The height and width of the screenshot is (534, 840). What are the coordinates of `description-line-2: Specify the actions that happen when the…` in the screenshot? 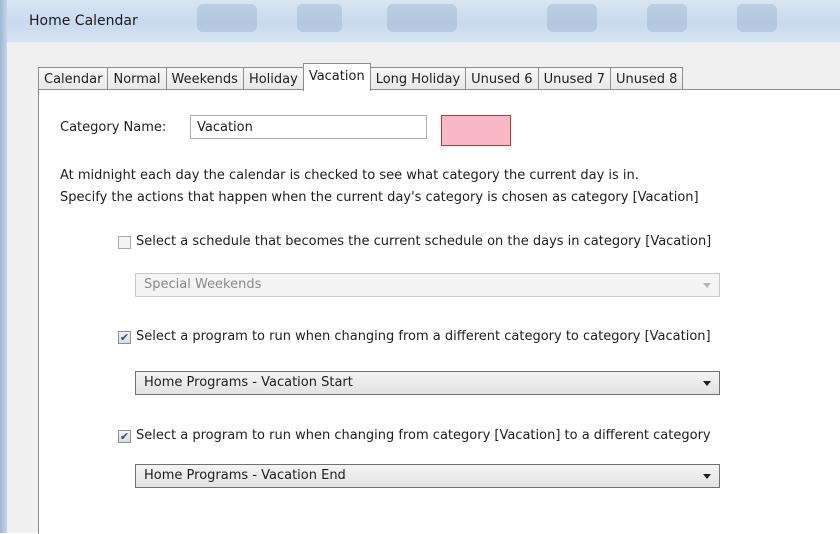 It's located at (379, 197).